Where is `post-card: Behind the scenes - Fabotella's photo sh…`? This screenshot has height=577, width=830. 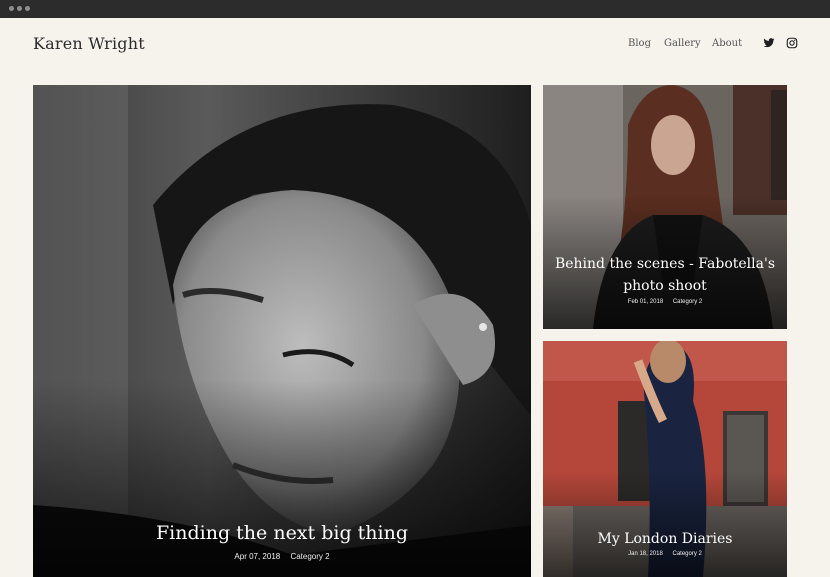
post-card: Behind the scenes - Fabotella's photo sh… is located at coordinates (665, 207).